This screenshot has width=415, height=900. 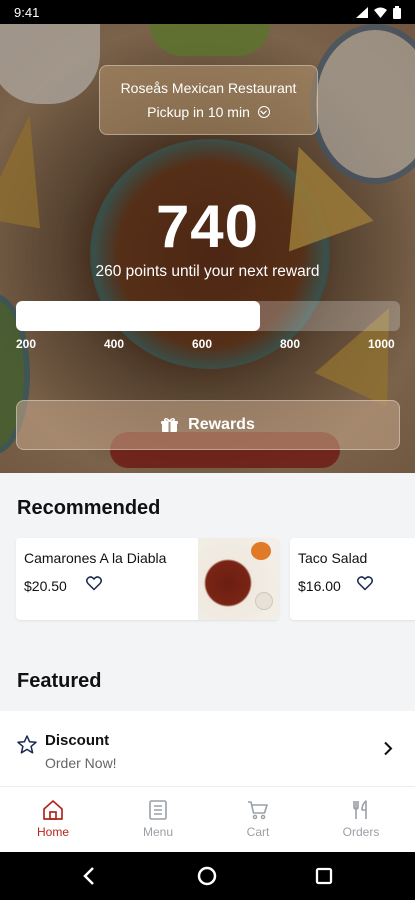 I want to click on bottom-nav: Home Menu Cart Orders, so click(x=207, y=819).